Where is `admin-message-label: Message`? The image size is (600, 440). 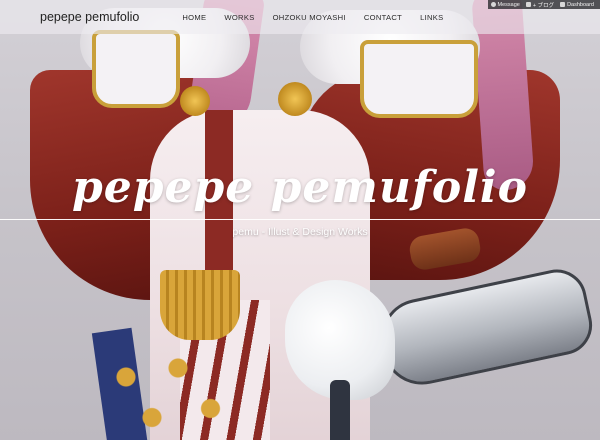 admin-message-label: Message is located at coordinates (508, 4).